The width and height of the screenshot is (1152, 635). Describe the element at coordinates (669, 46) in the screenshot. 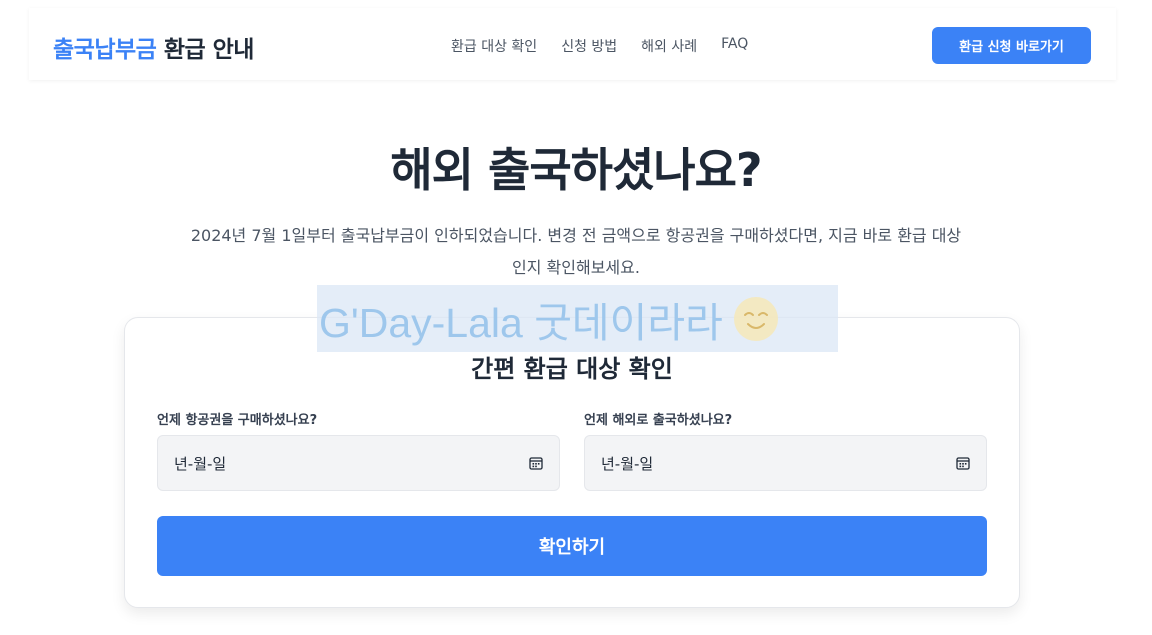

I see `nav-overseas-cases-link: 해외 사례` at that location.